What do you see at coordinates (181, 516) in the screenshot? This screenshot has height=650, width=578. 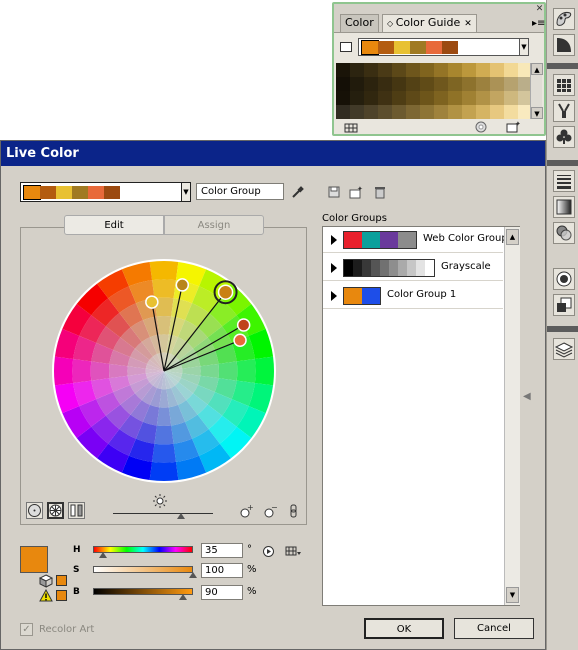 I see `brightness-slider-thumb` at bounding box center [181, 516].